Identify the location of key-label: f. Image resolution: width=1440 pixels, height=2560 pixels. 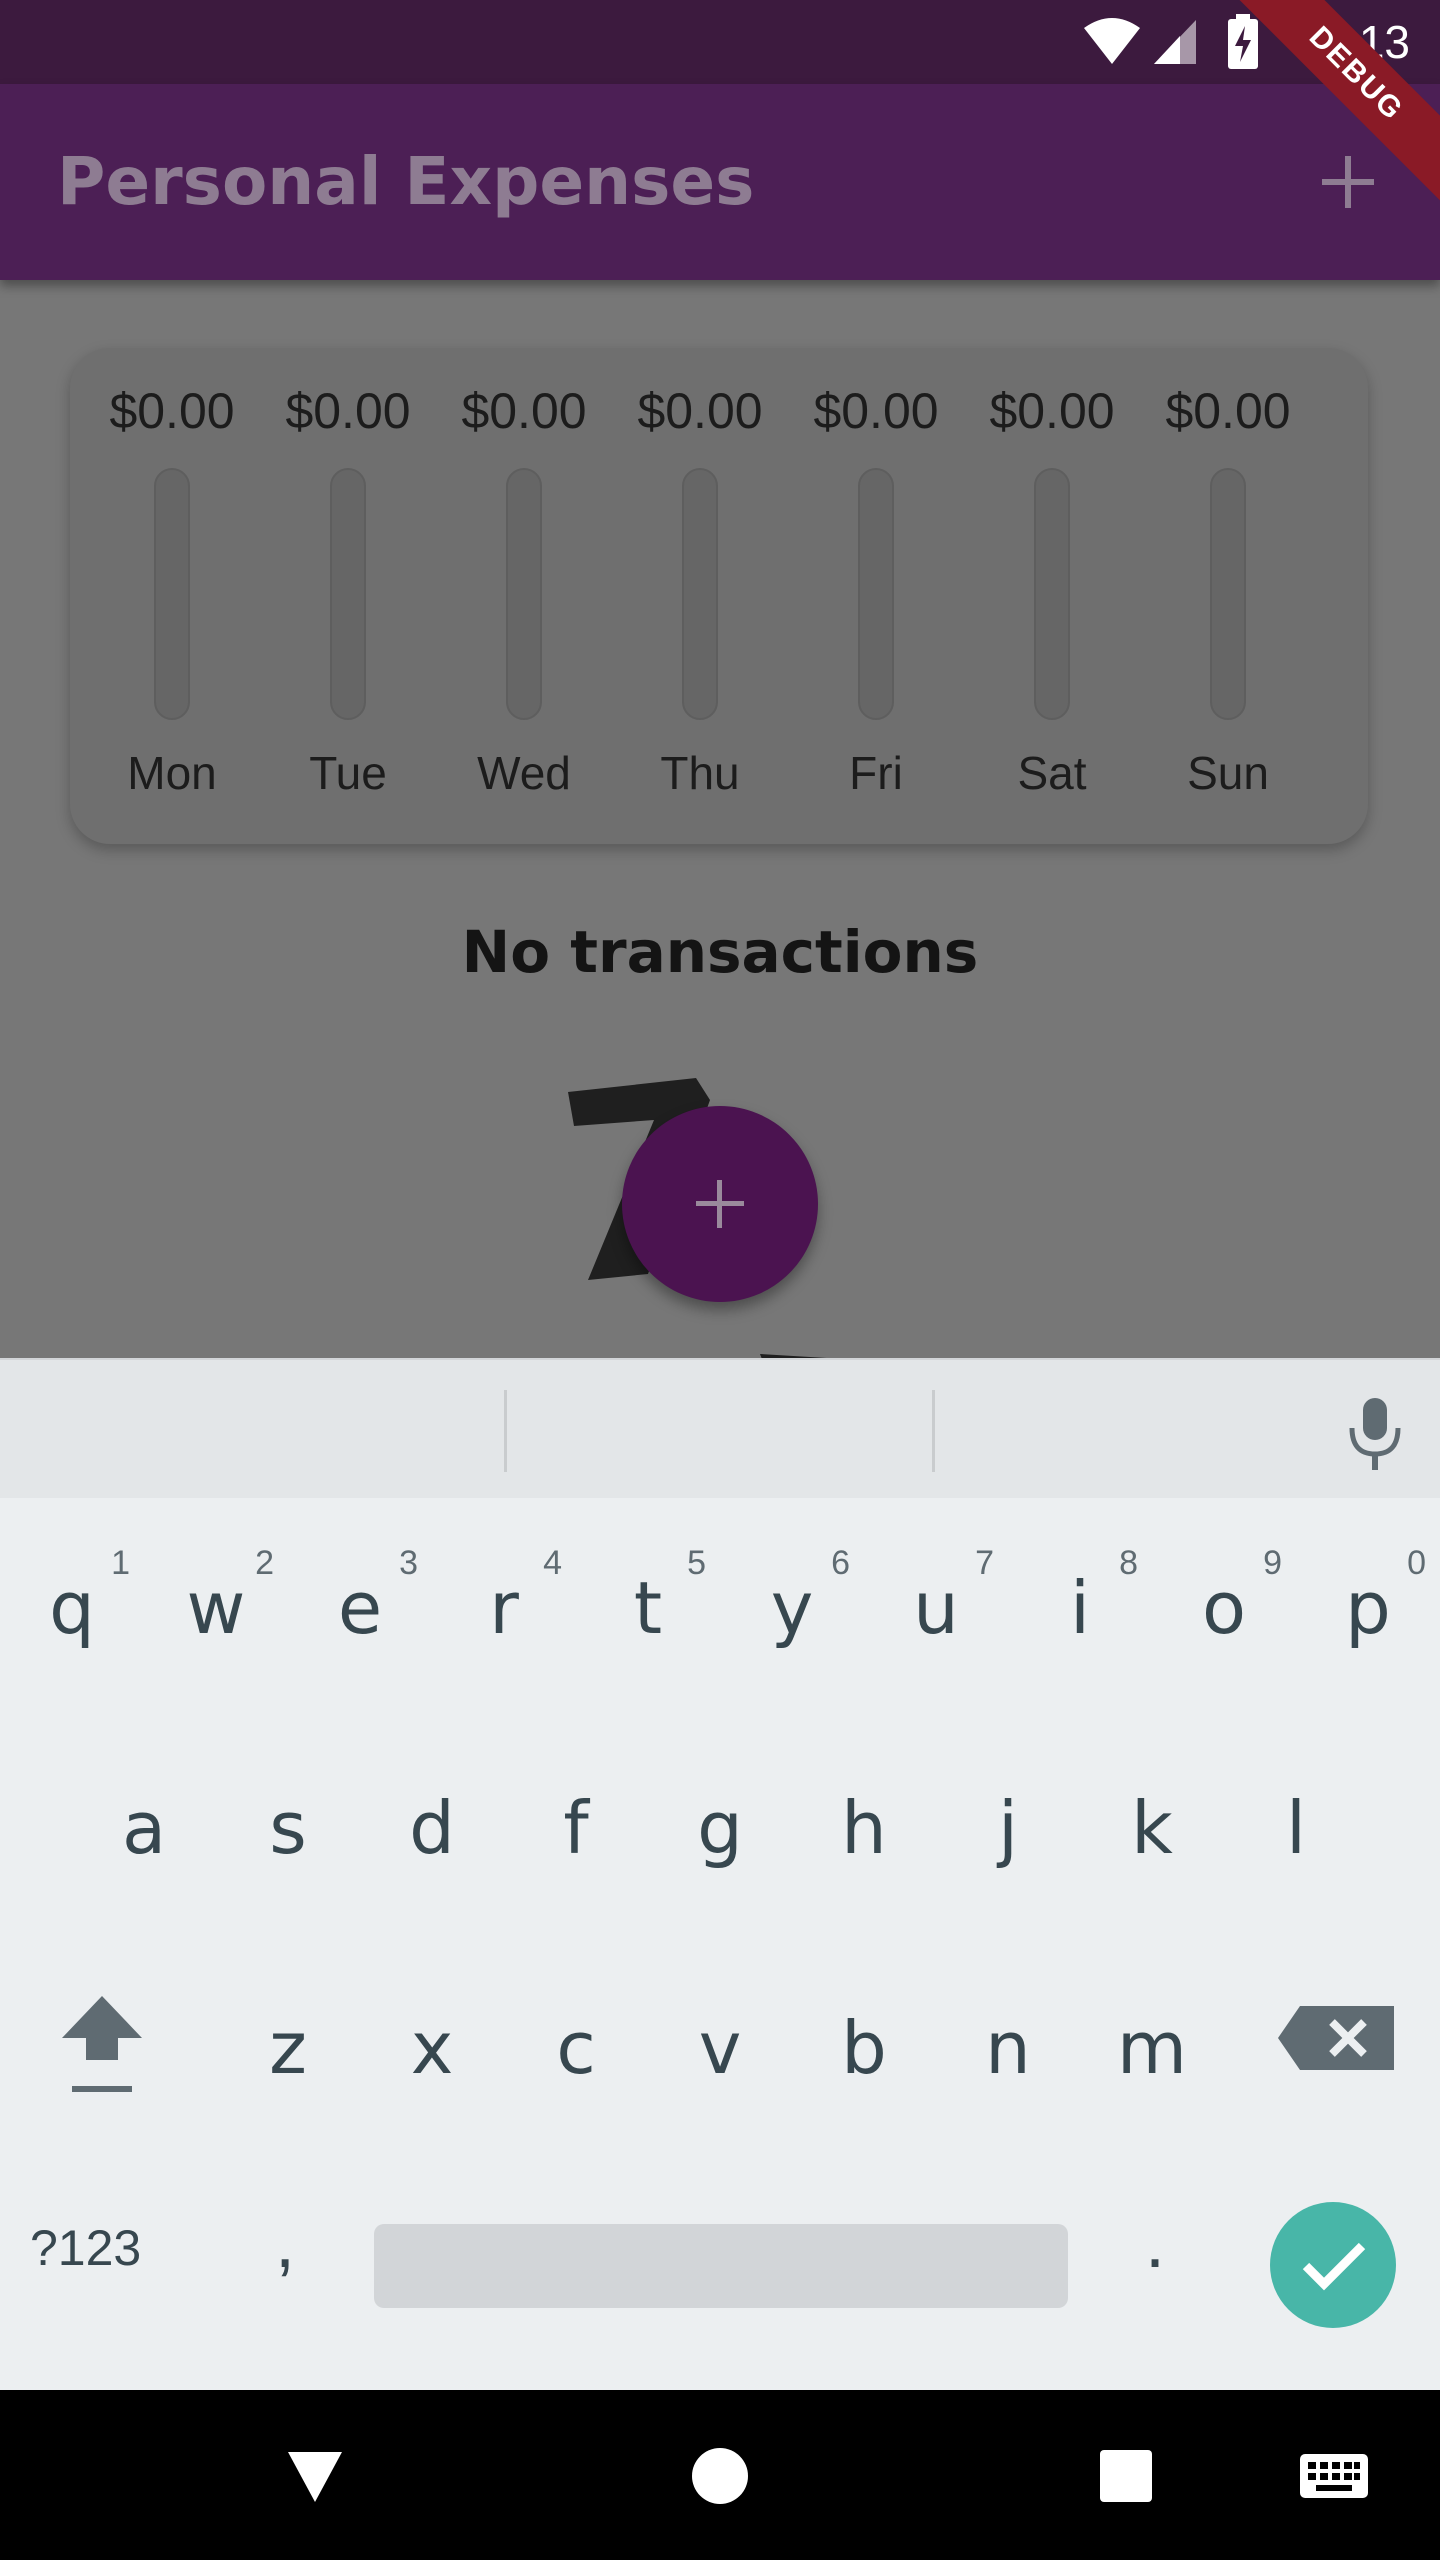
(576, 1828).